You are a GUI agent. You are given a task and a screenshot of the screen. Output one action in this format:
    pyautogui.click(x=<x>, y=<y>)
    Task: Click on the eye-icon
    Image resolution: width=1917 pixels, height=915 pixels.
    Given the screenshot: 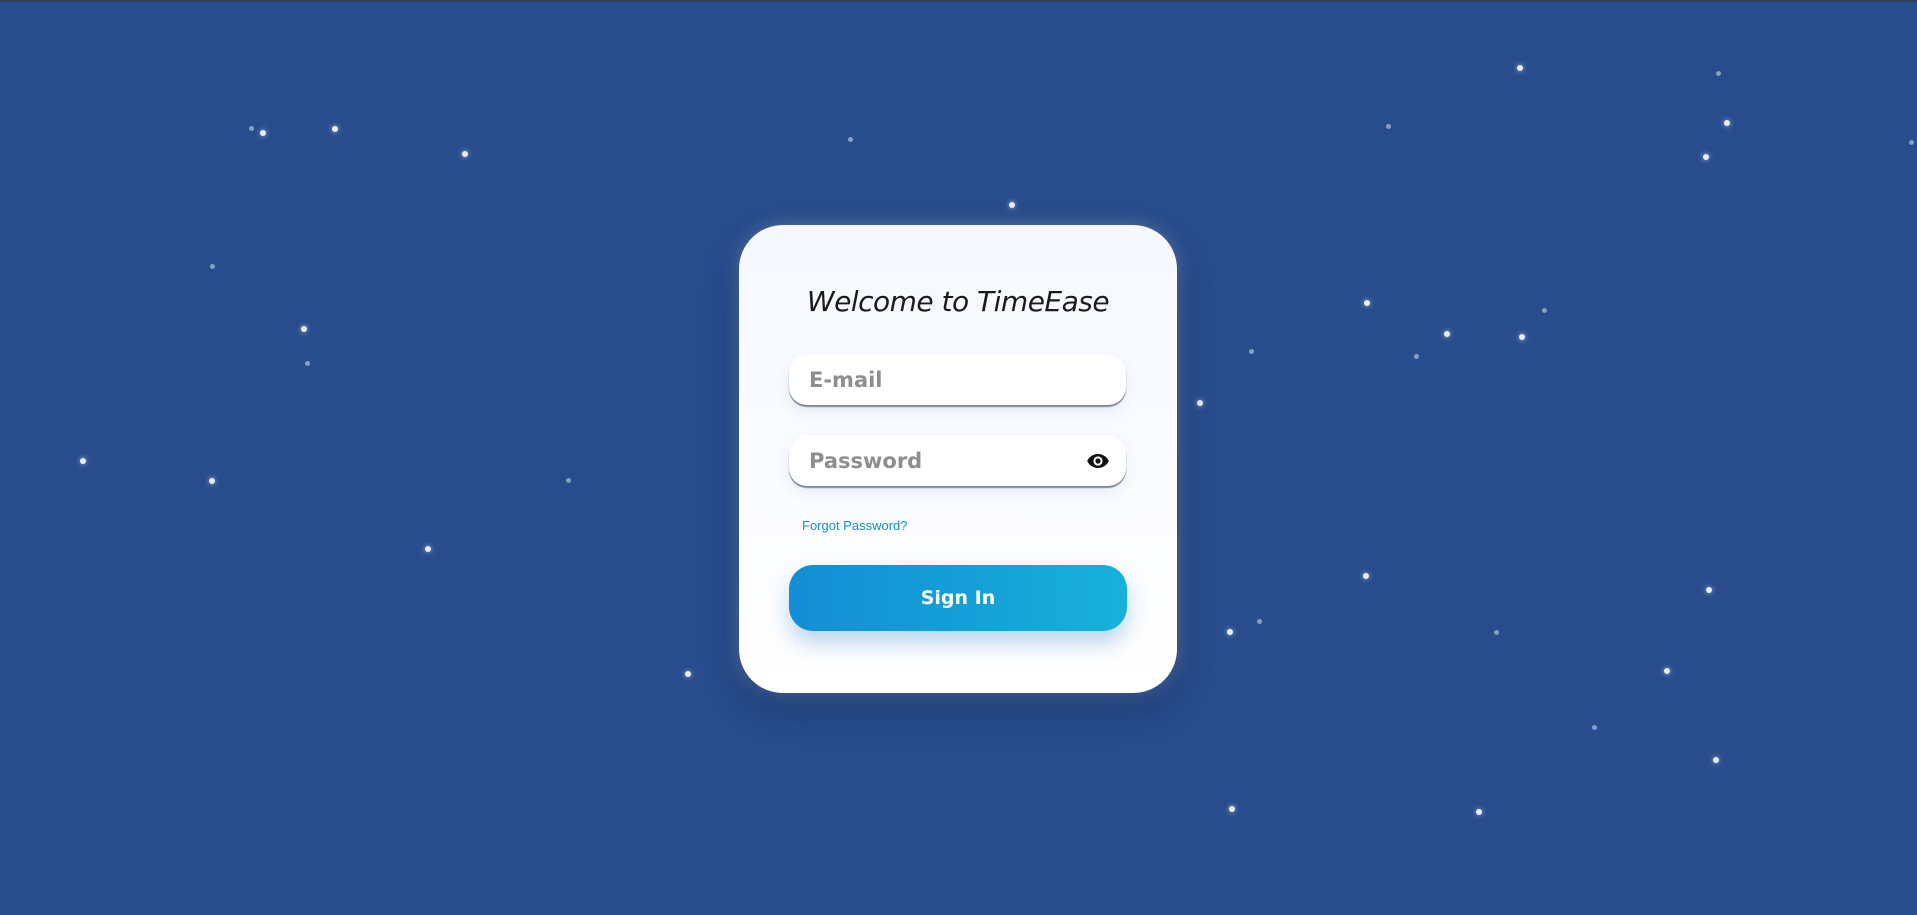 What is the action you would take?
    pyautogui.click(x=1098, y=461)
    